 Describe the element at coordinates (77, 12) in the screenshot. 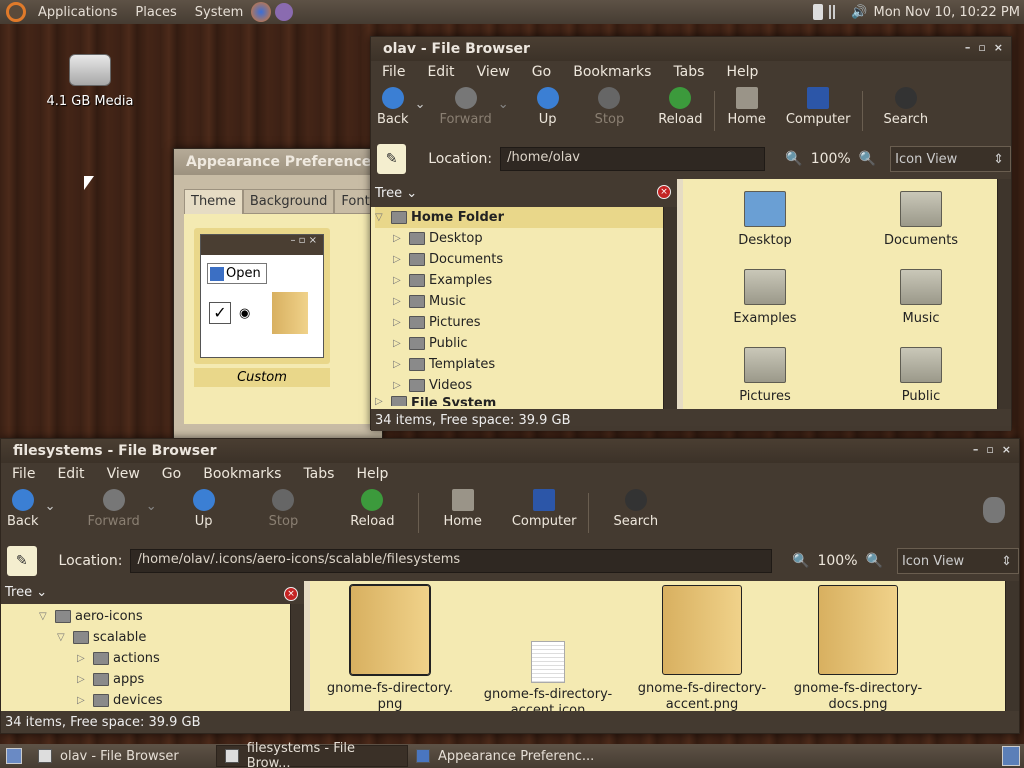

I see `applications-menu: Applications` at that location.